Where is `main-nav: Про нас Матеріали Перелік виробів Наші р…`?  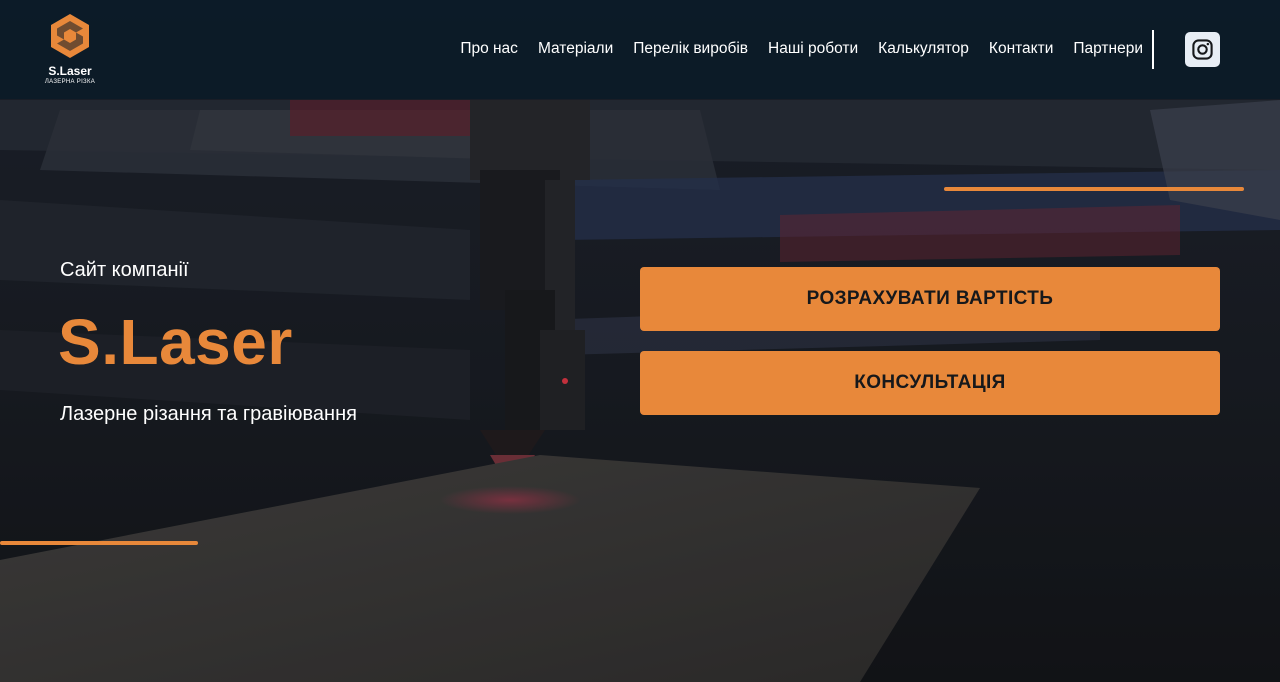 main-nav: Про нас Матеріали Перелік виробів Наші р… is located at coordinates (801, 49).